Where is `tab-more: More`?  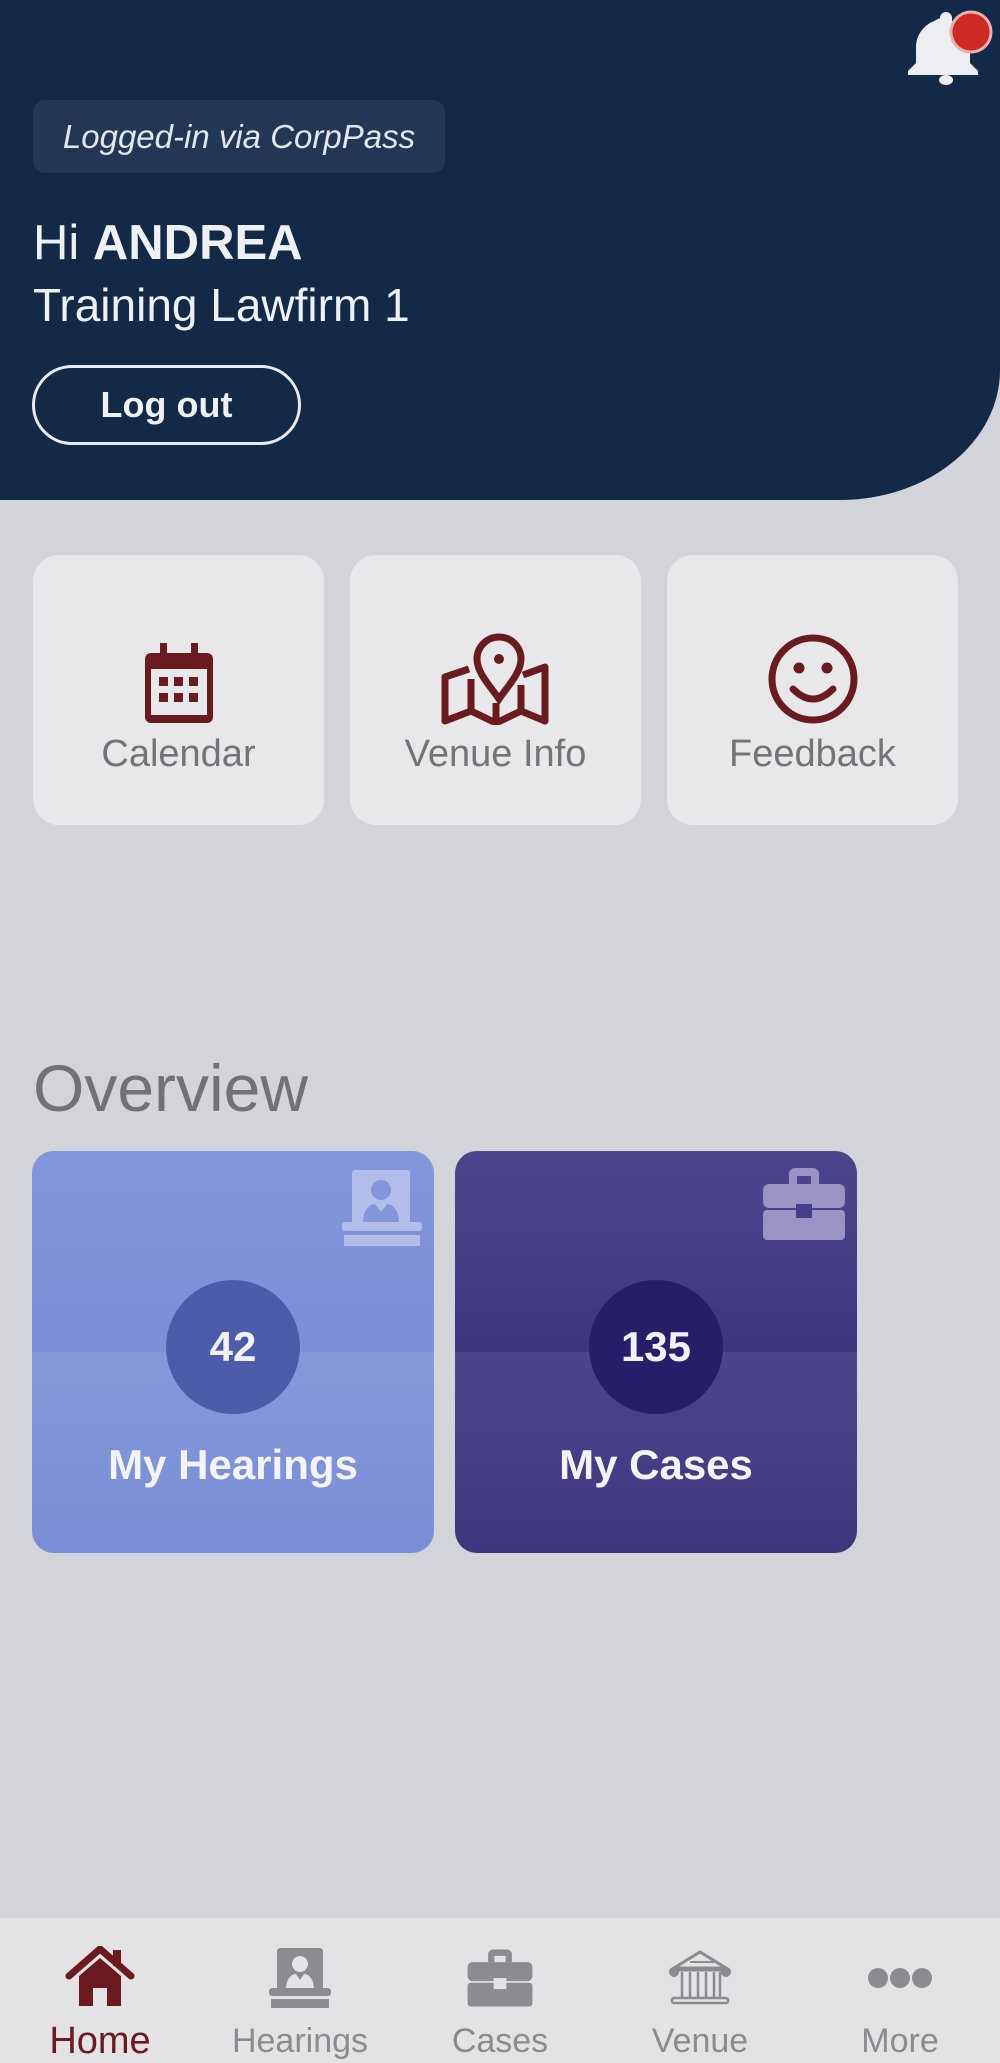
tab-more: More is located at coordinates (900, 1990).